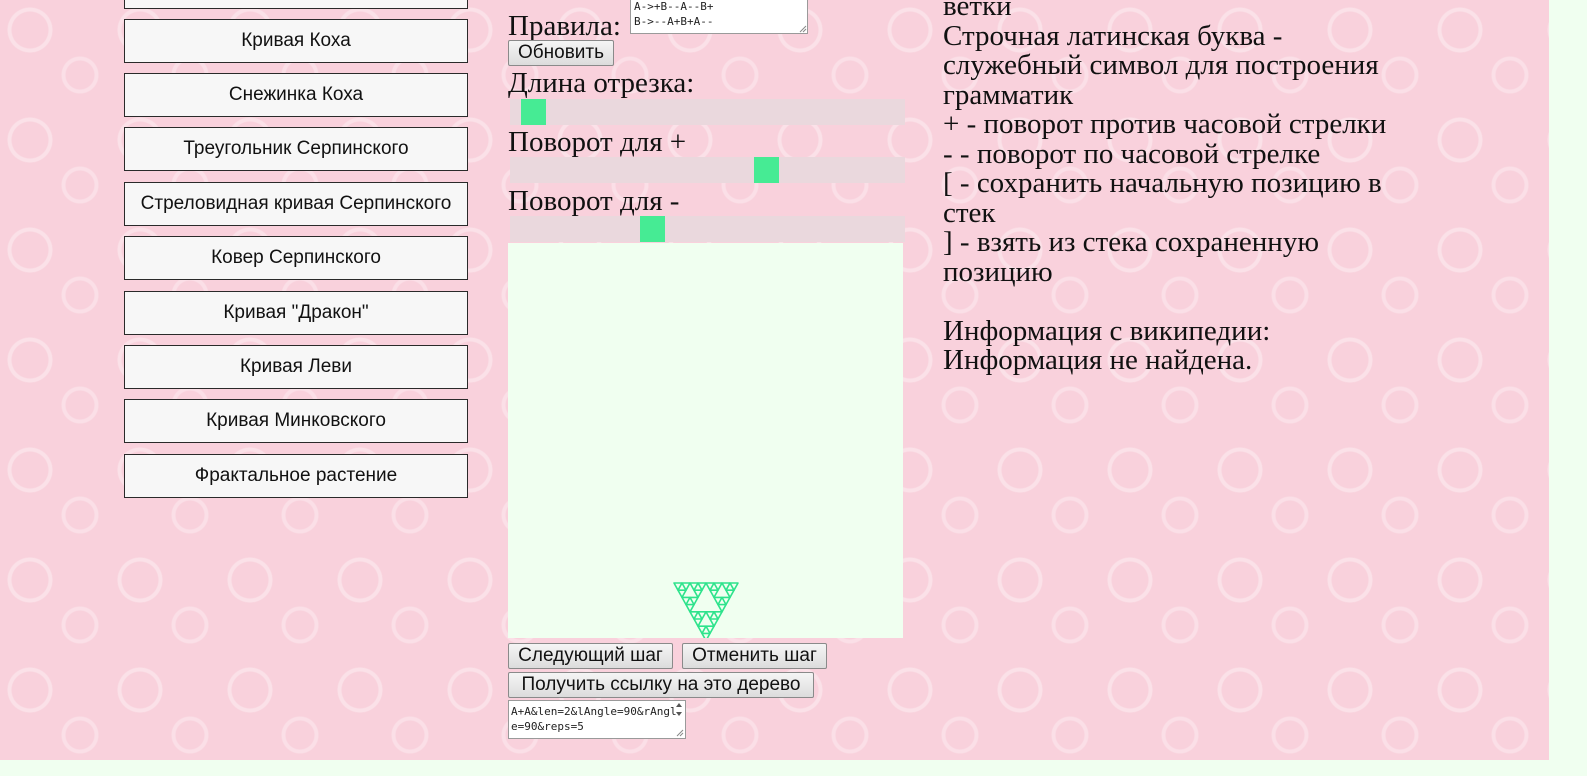 Image resolution: width=1587 pixels, height=776 pixels. Describe the element at coordinates (296, 95) in the screenshot. I see `menu-koch-snowflake: Снежинка Коха` at that location.